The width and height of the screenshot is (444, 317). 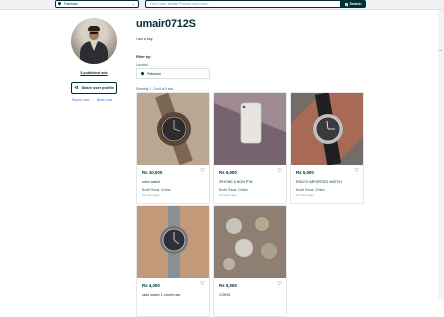 What do you see at coordinates (152, 172) in the screenshot?
I see `ad-price: Rs 10,000` at bounding box center [152, 172].